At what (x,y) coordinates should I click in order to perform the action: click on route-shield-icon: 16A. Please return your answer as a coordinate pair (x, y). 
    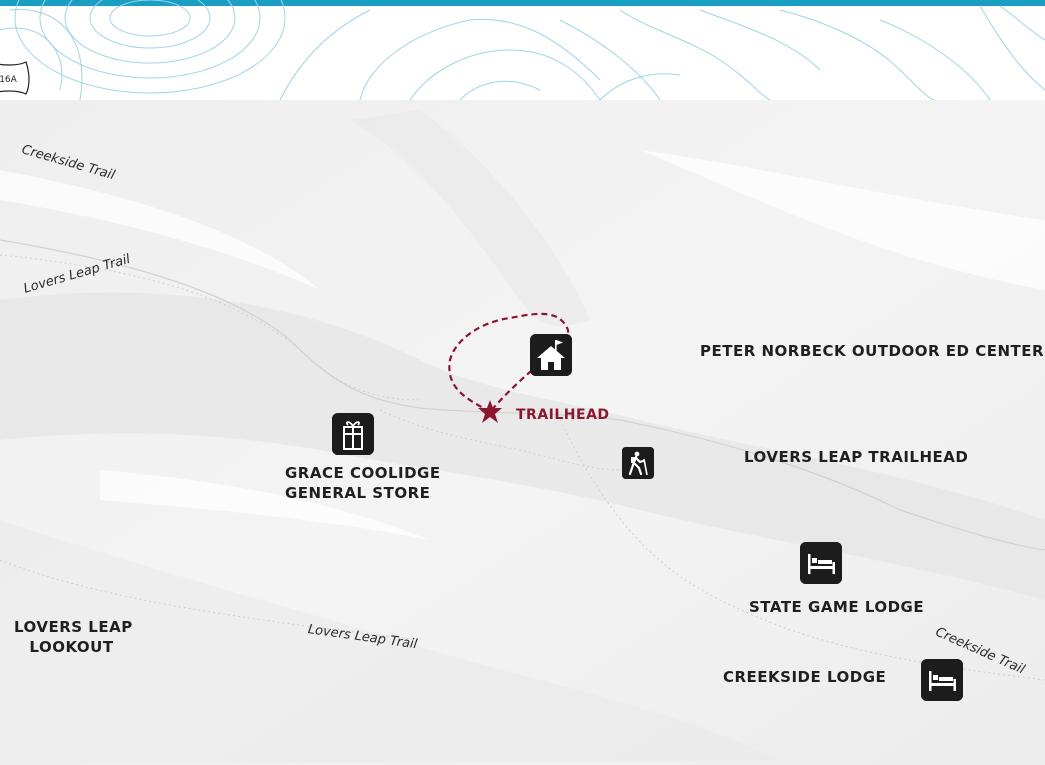
    Looking at the image, I should click on (15, 78).